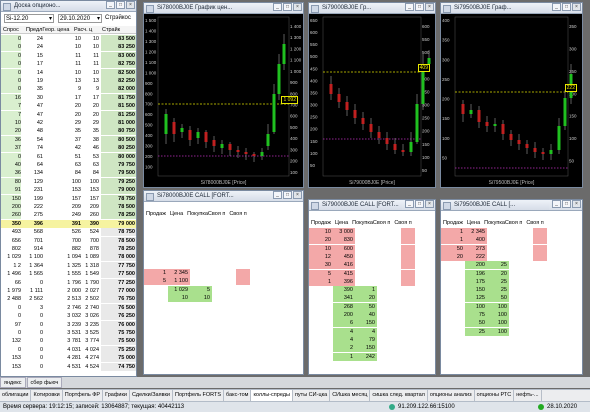 This screenshot has width=590, height=412. Describe the element at coordinates (68, 333) in the screenshot. I see `board-row: 0 0 3 531 3 525 75 750` at that location.